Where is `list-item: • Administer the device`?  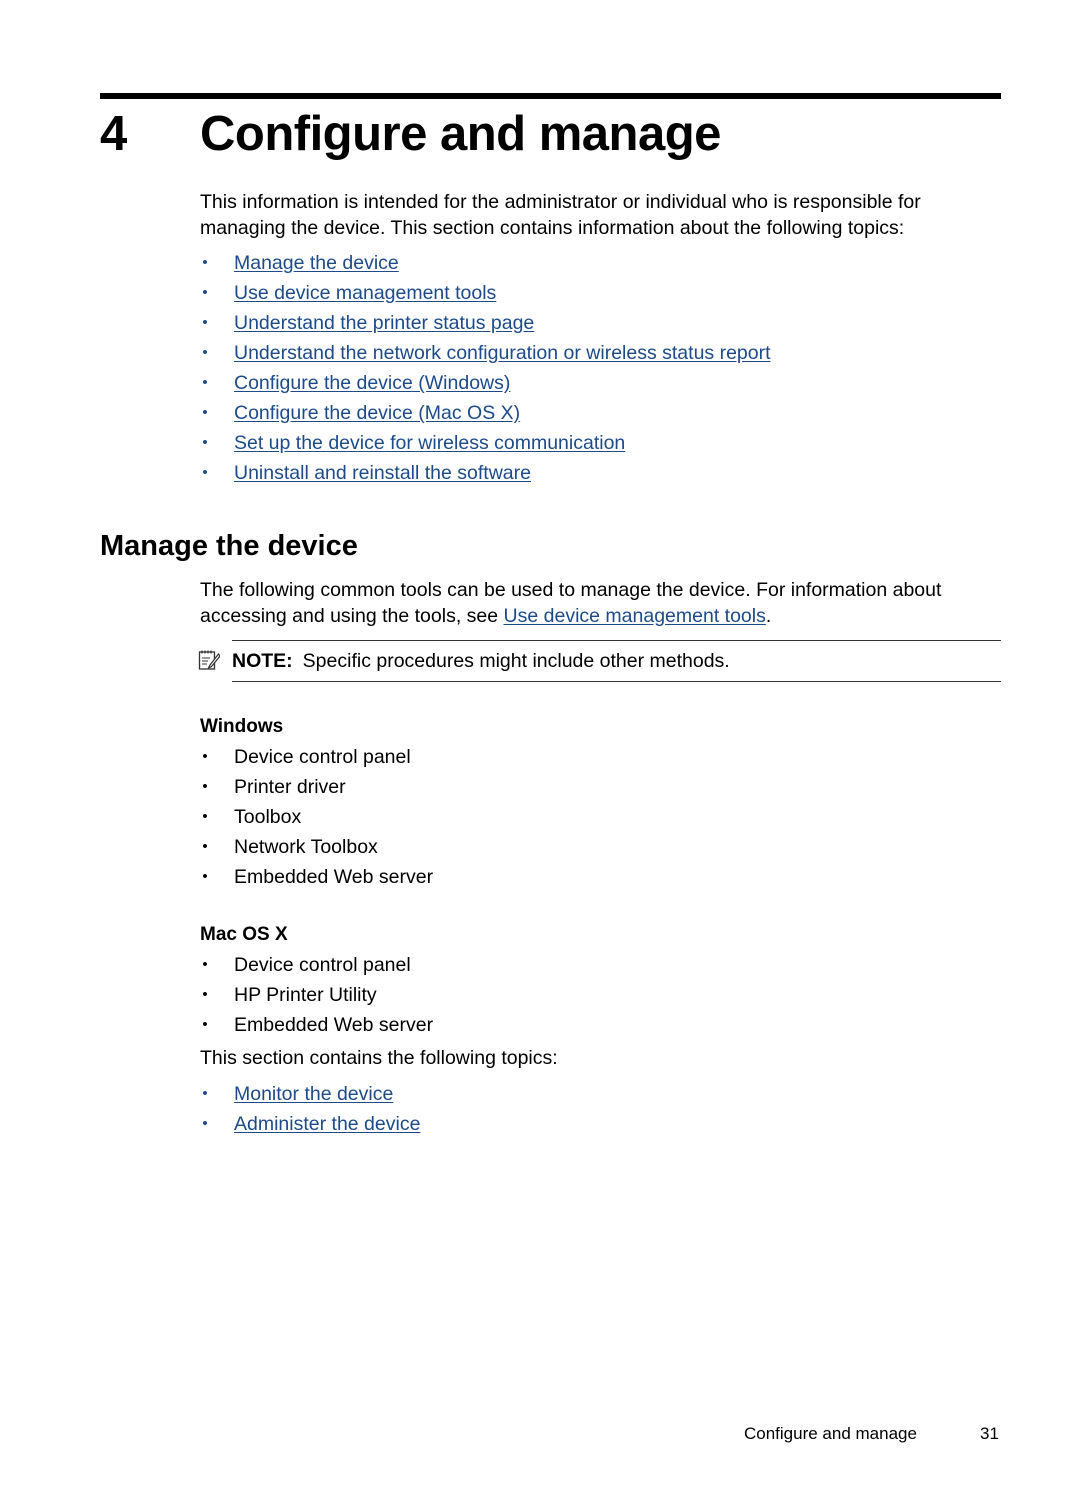 list-item: • Administer the device is located at coordinates (310, 1124).